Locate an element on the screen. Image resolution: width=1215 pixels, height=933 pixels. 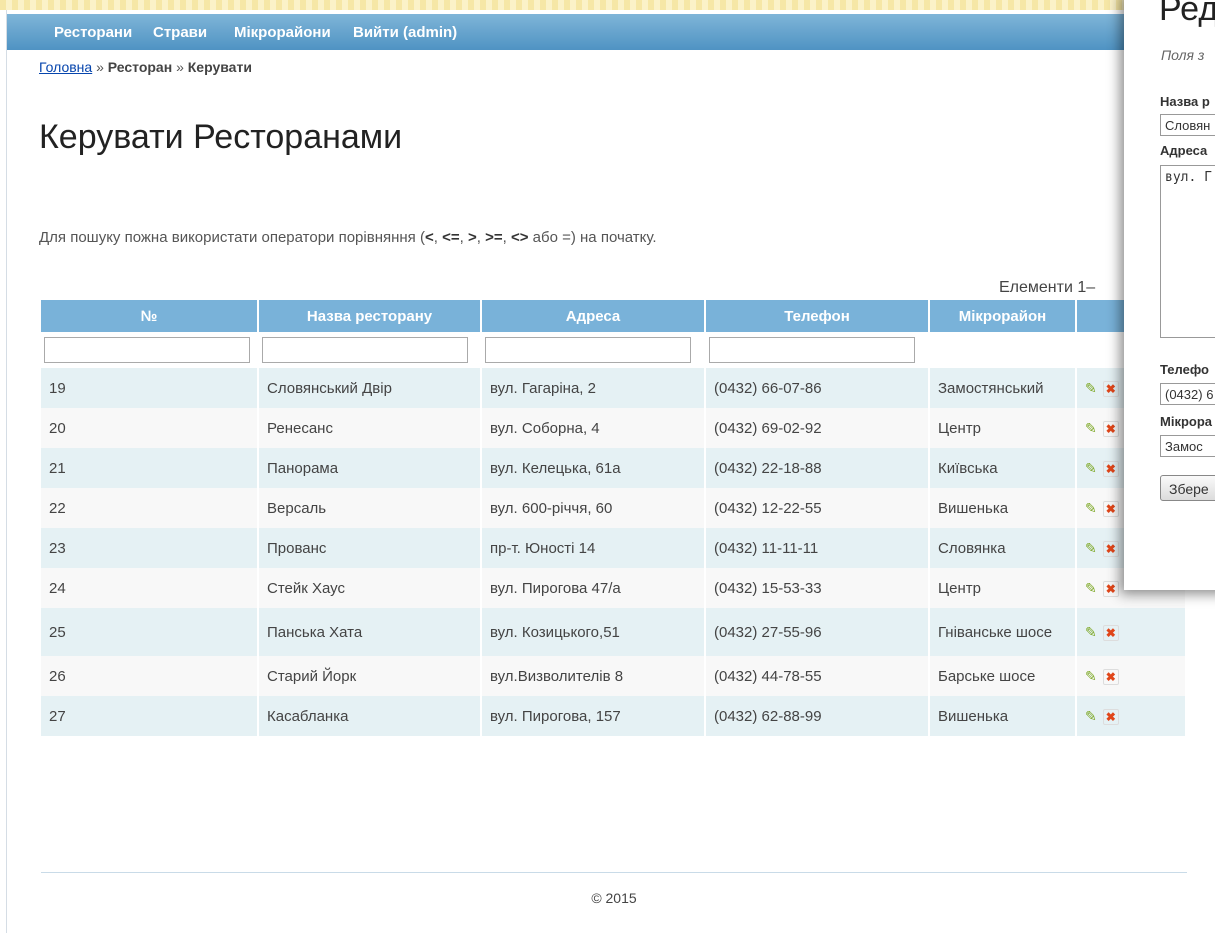
column-header-district: Мікрорайон is located at coordinates (1003, 316).